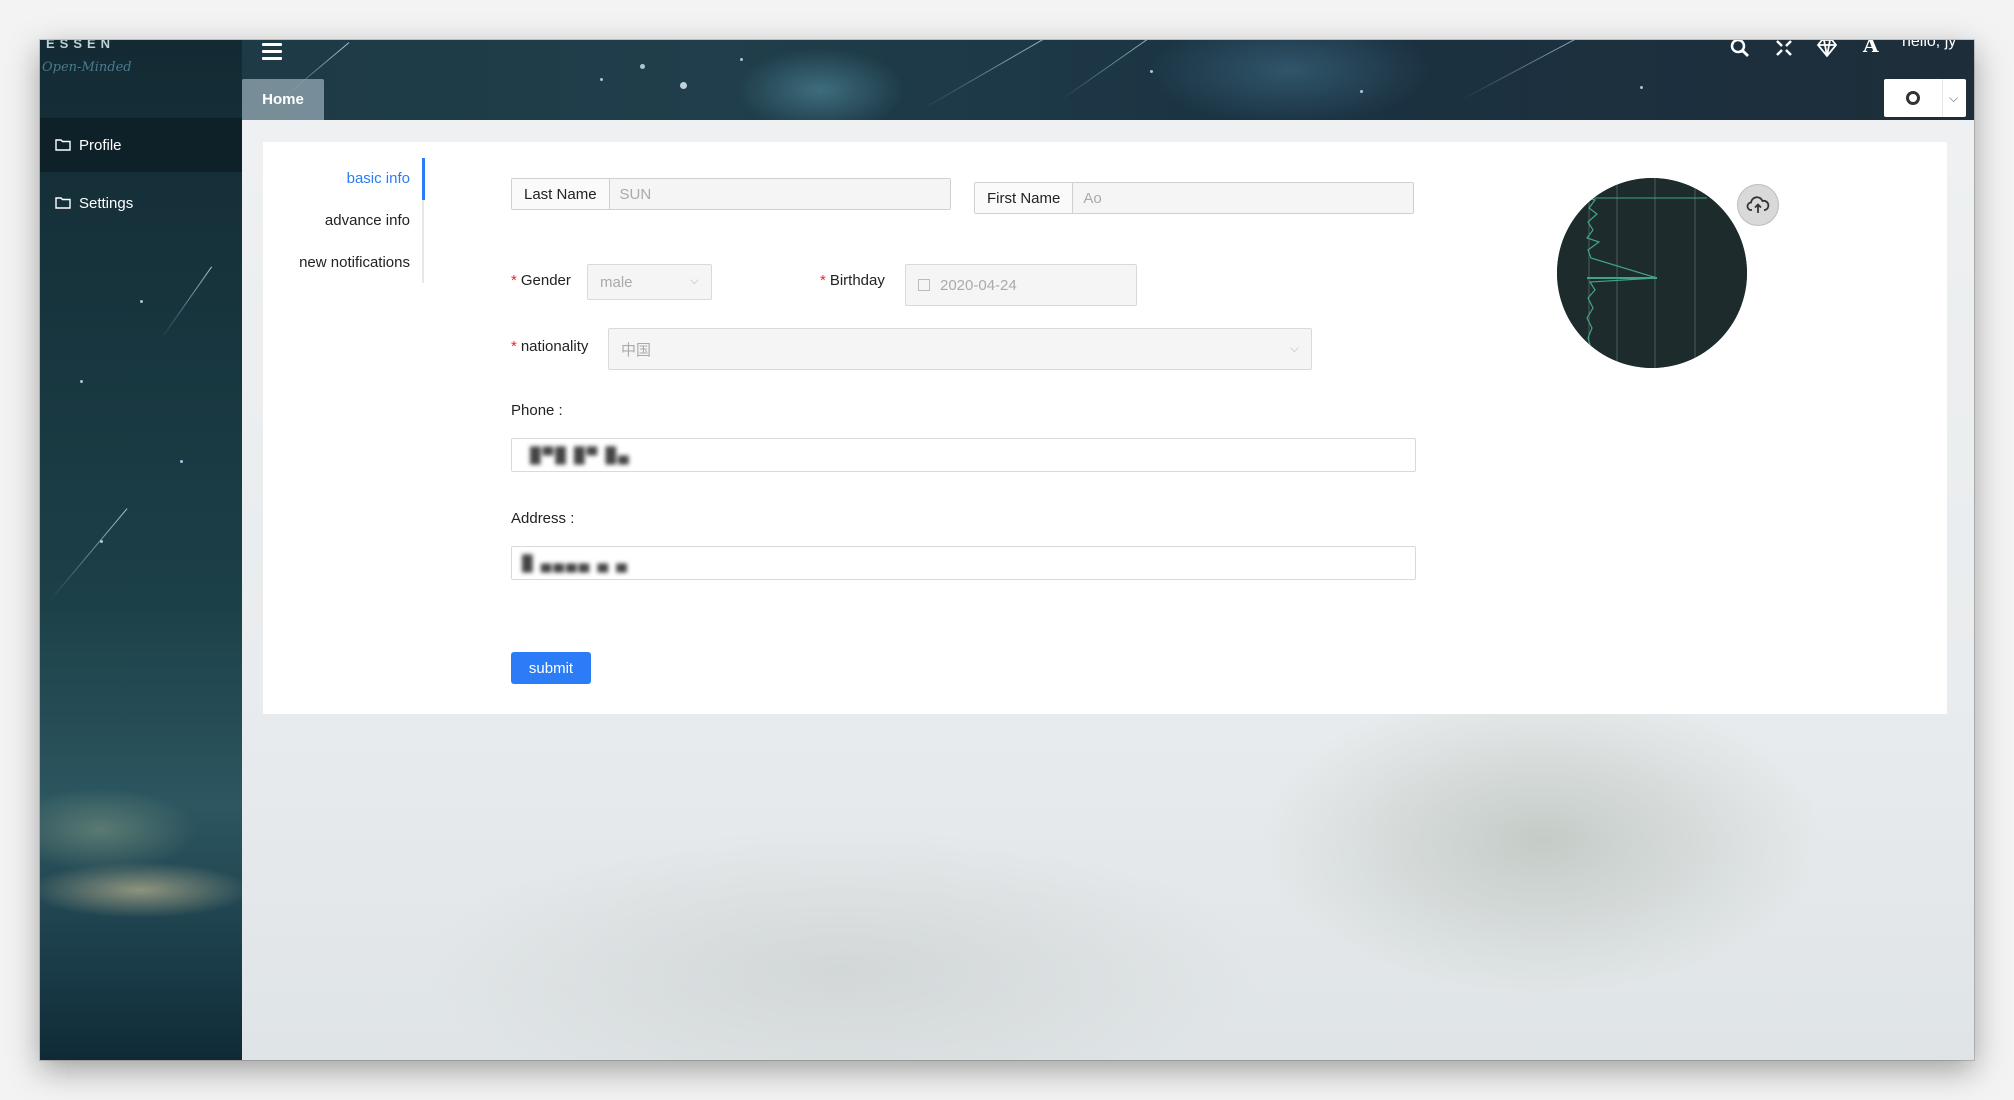 The image size is (2014, 1100). I want to click on subnav-item-basic-info: basic info, so click(378, 178).